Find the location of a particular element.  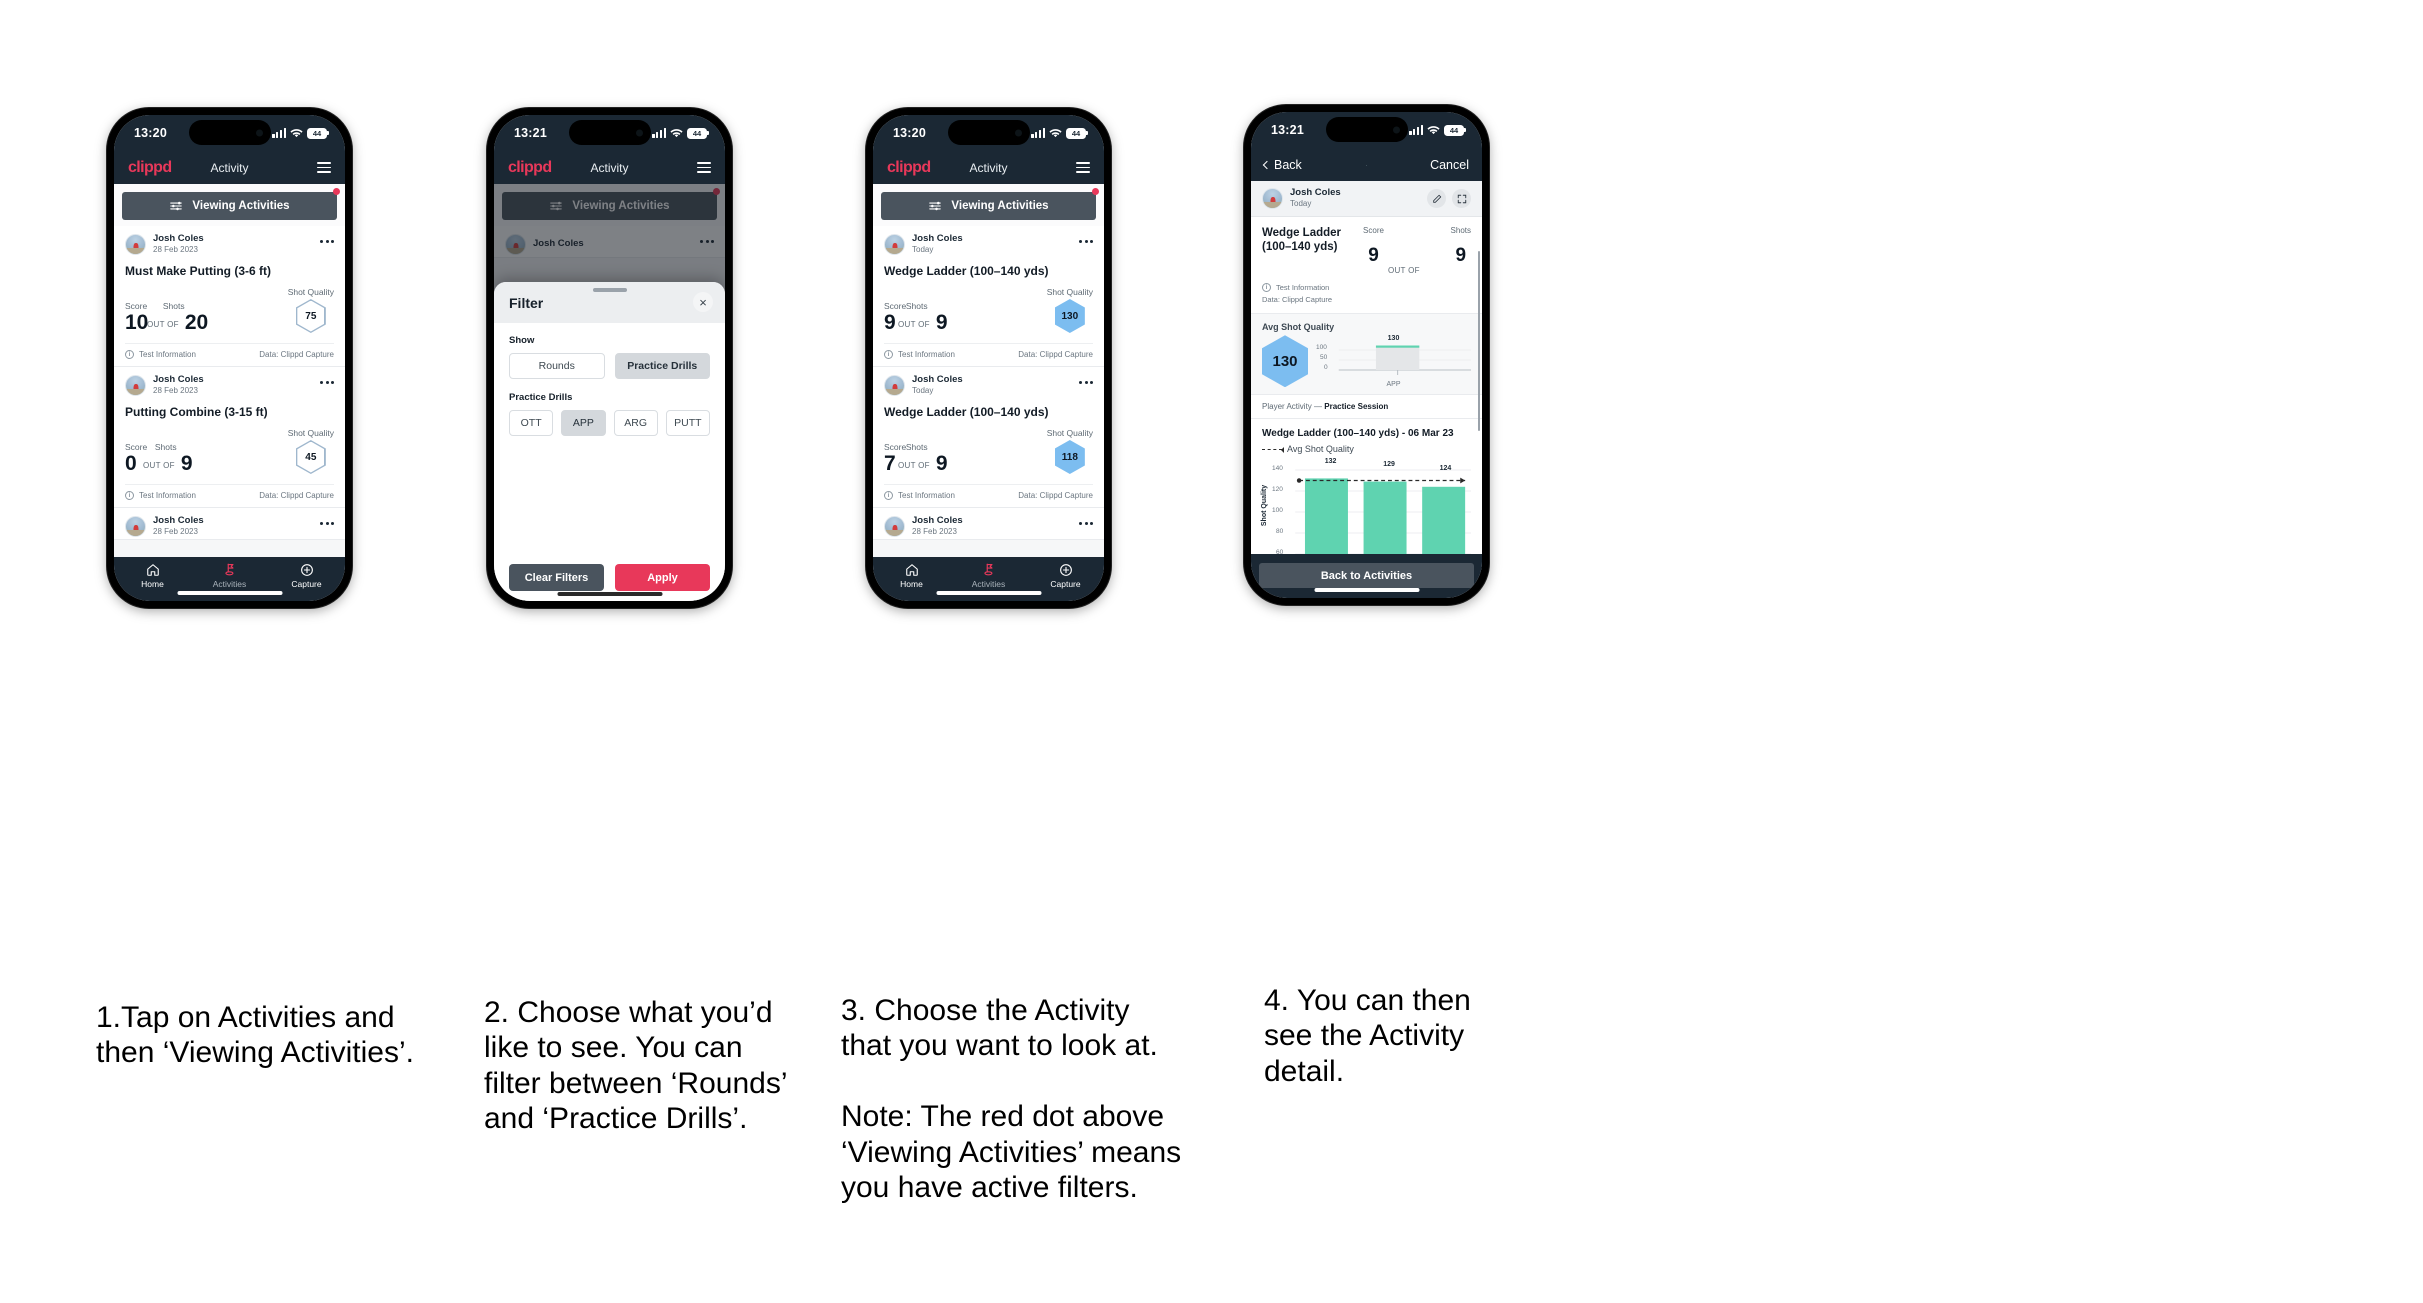

chart-ytick-140: 140 is located at coordinates (1277, 469).